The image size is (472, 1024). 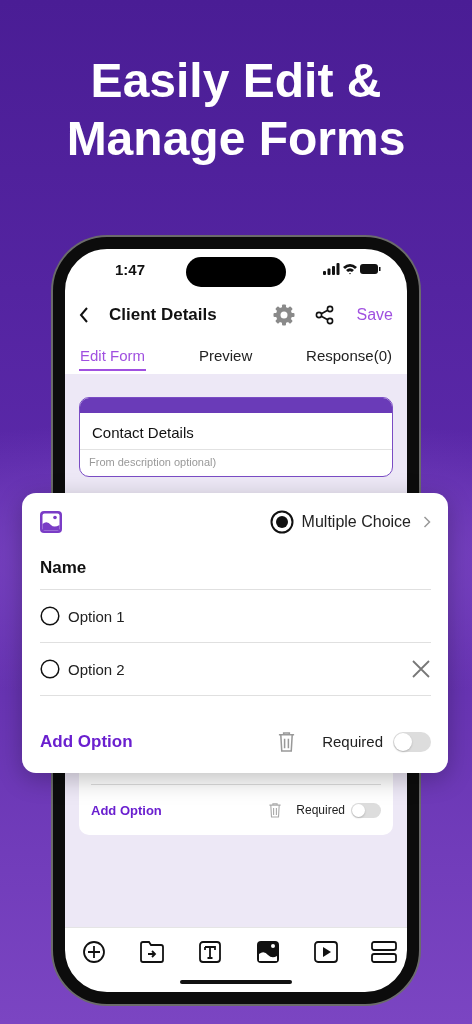 What do you see at coordinates (326, 952) in the screenshot?
I see `play-icon` at bounding box center [326, 952].